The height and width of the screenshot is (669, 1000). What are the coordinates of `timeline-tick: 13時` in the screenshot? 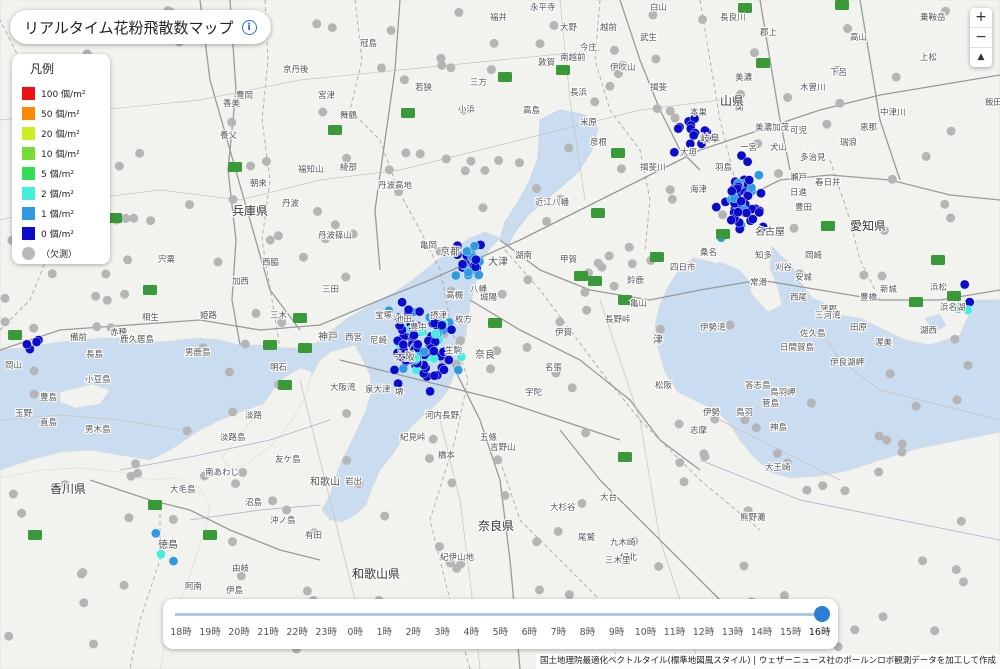 It's located at (733, 631).